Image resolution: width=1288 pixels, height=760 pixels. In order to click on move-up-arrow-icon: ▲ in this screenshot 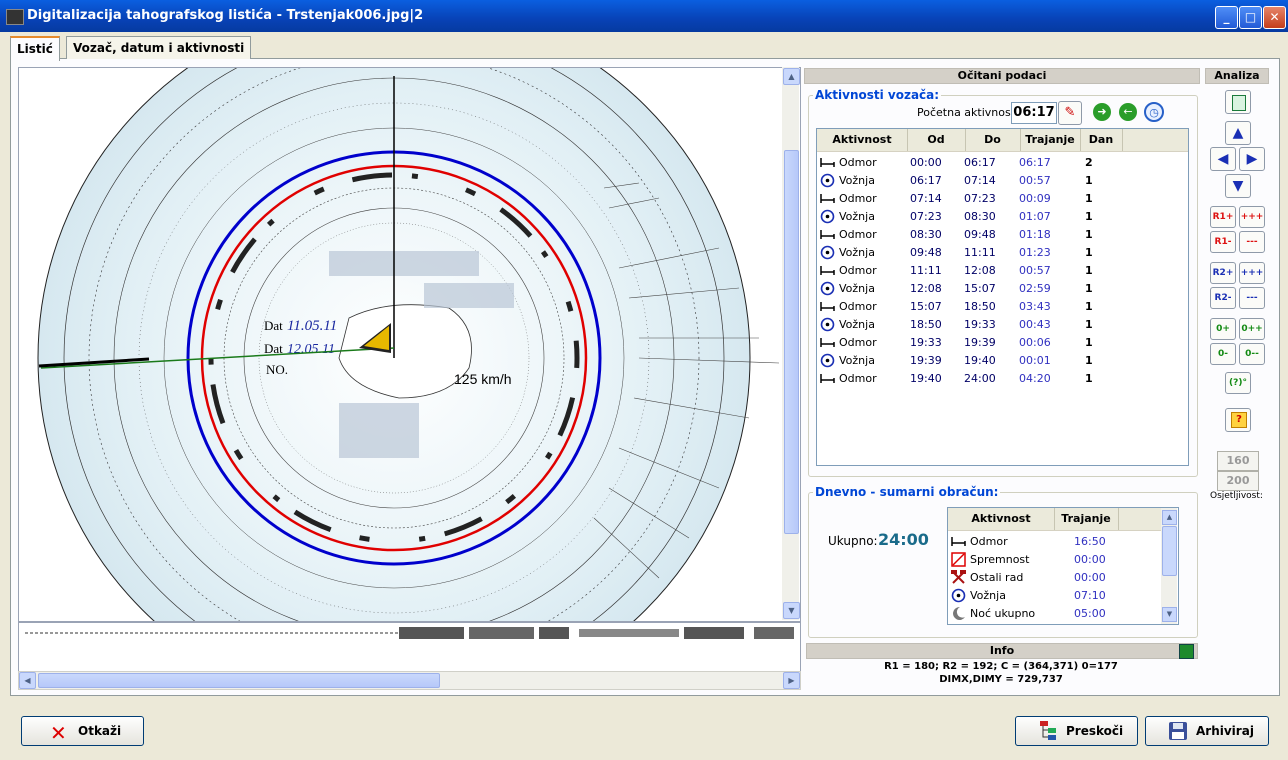, I will do `click(1238, 133)`.